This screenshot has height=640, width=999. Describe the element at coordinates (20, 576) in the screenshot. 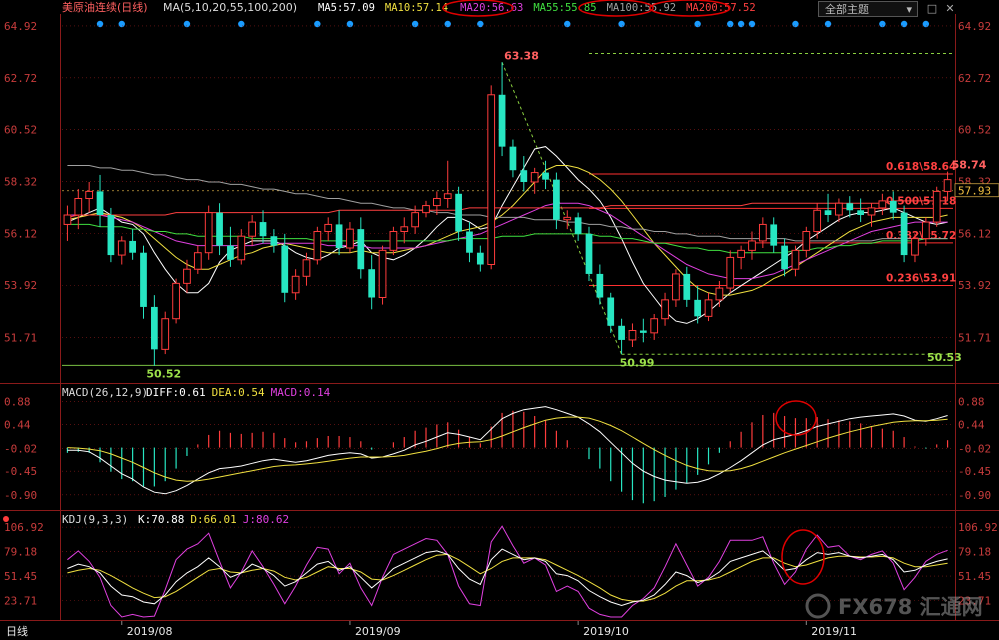

I see `kdj-tick-left: 51.45` at that location.